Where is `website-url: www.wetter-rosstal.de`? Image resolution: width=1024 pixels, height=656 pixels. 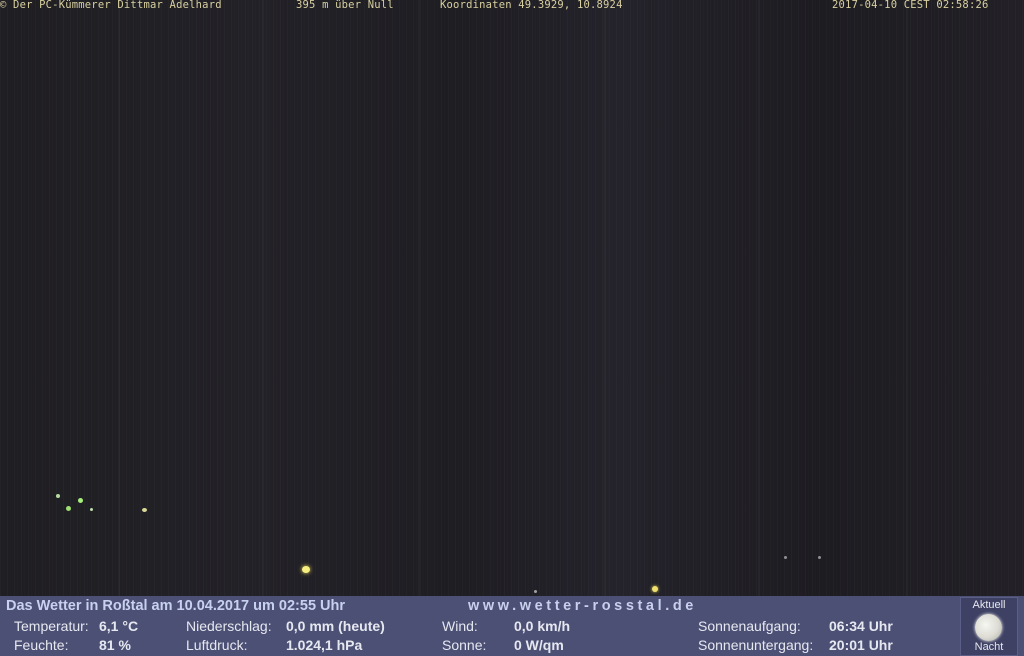 website-url: www.wetter-rosstal.de is located at coordinates (582, 606).